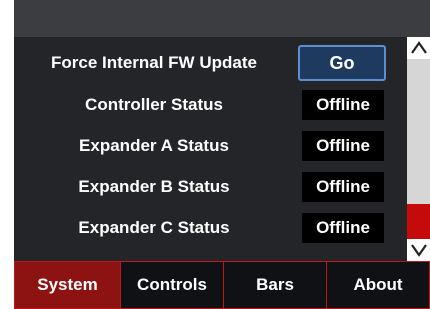  I want to click on scroll-down-button, so click(418, 250).